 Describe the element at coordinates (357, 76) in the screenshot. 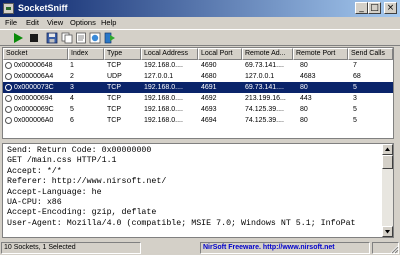

I see `send-calls-cell: 68` at that location.